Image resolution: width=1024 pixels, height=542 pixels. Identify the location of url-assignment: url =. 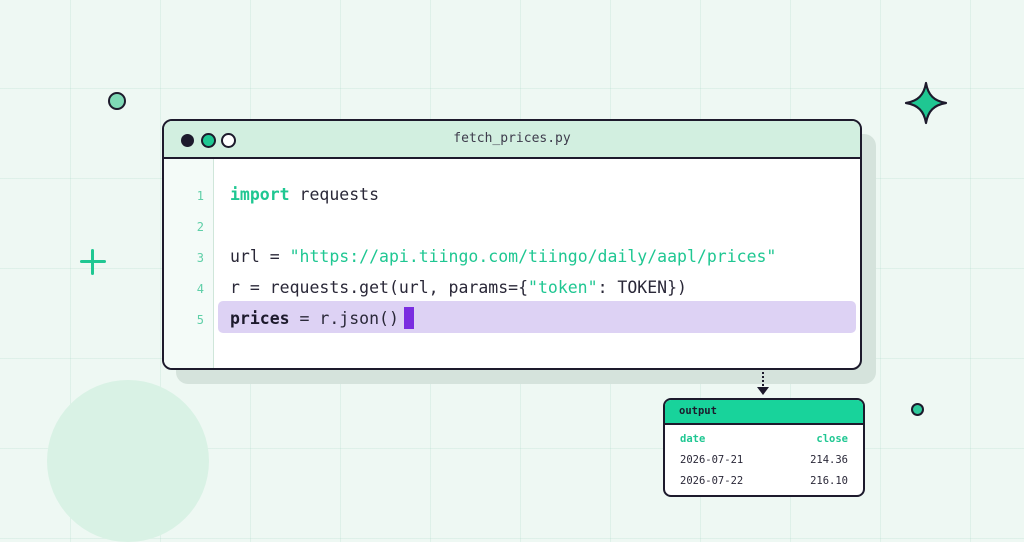
(260, 256).